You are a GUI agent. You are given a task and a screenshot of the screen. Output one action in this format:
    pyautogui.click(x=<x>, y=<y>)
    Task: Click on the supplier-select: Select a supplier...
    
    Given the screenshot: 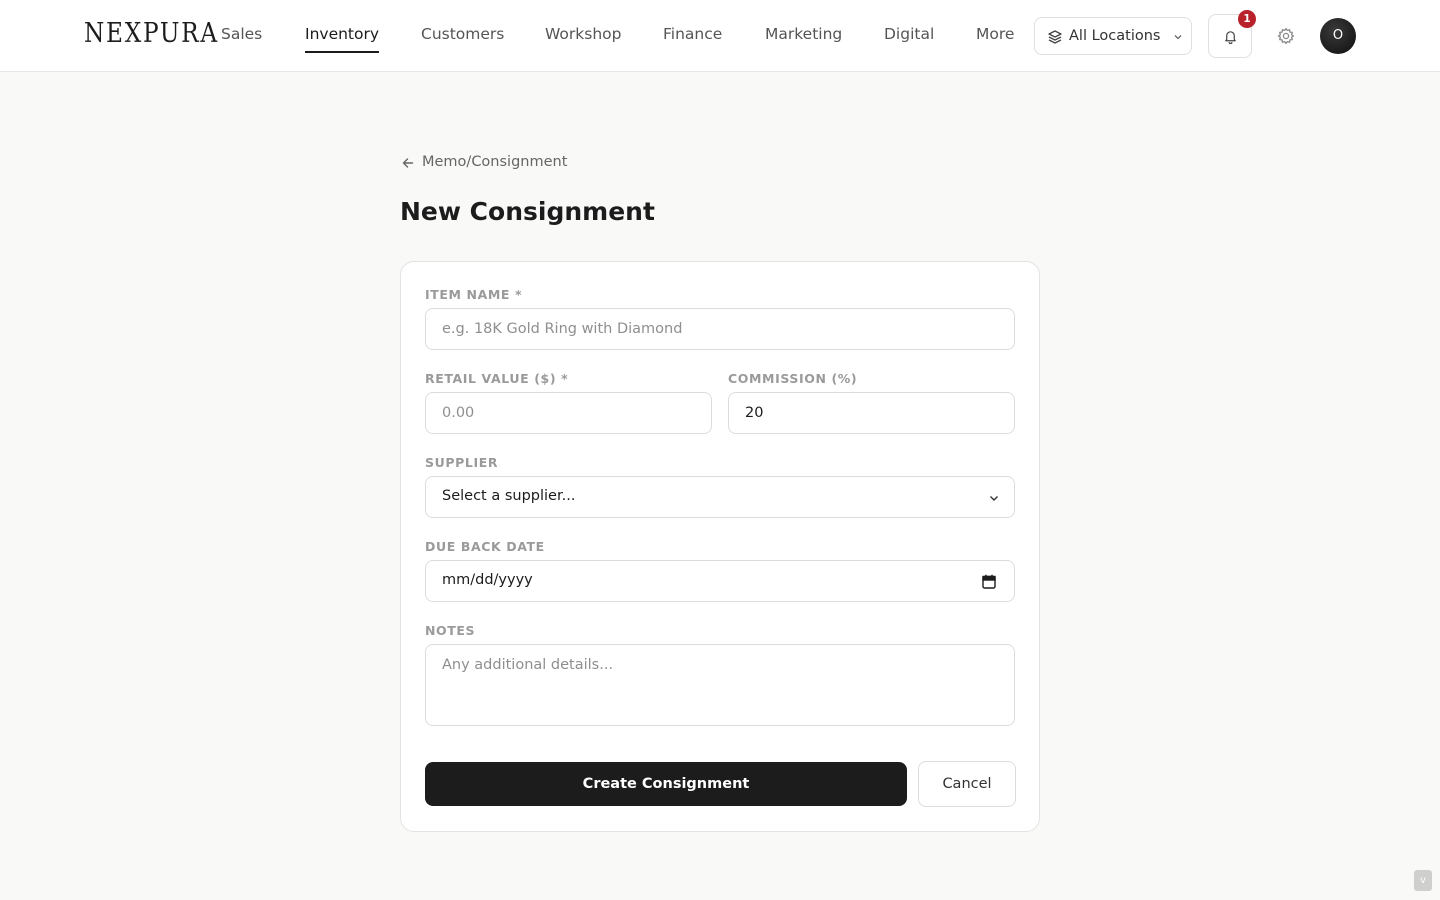 What is the action you would take?
    pyautogui.click(x=720, y=497)
    